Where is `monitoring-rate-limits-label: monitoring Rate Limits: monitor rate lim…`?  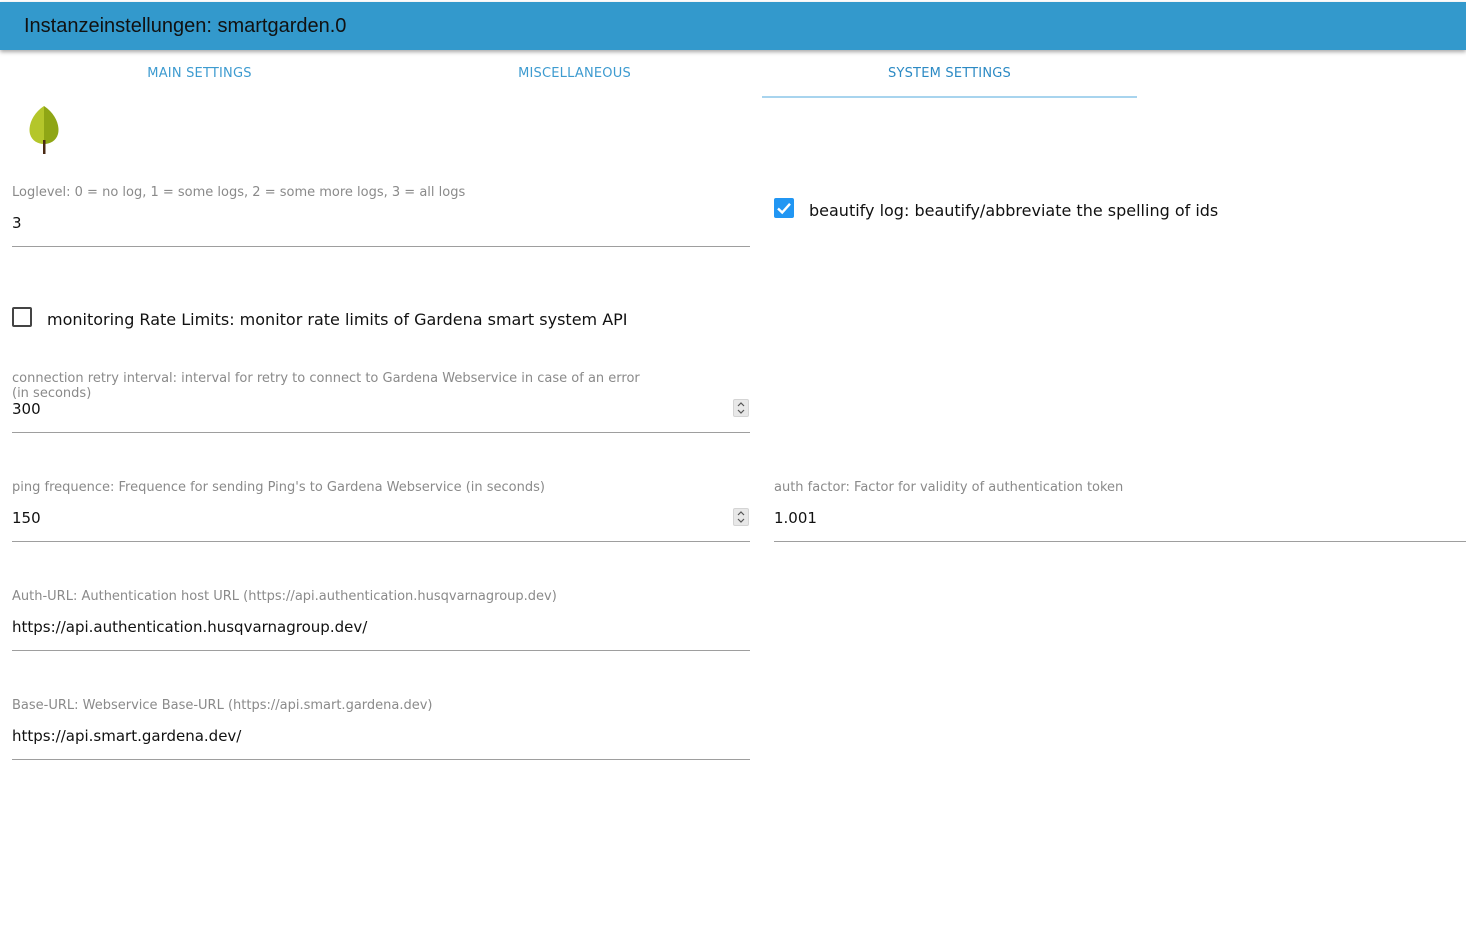
monitoring-rate-limits-label: monitoring Rate Limits: monitor rate lim… is located at coordinates (337, 319).